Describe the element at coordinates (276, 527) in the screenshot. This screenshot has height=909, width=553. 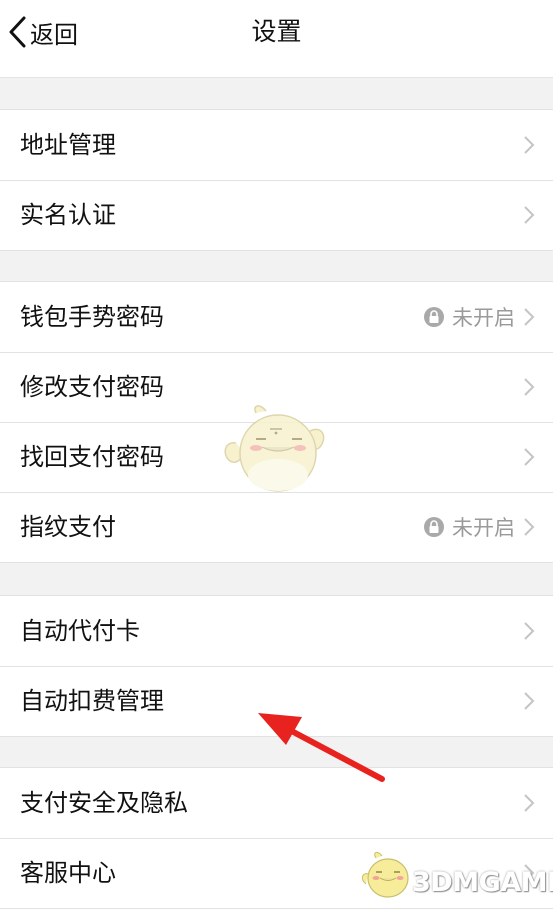
I see `row-fingerprint-payment: 指纹支付 未开启` at that location.